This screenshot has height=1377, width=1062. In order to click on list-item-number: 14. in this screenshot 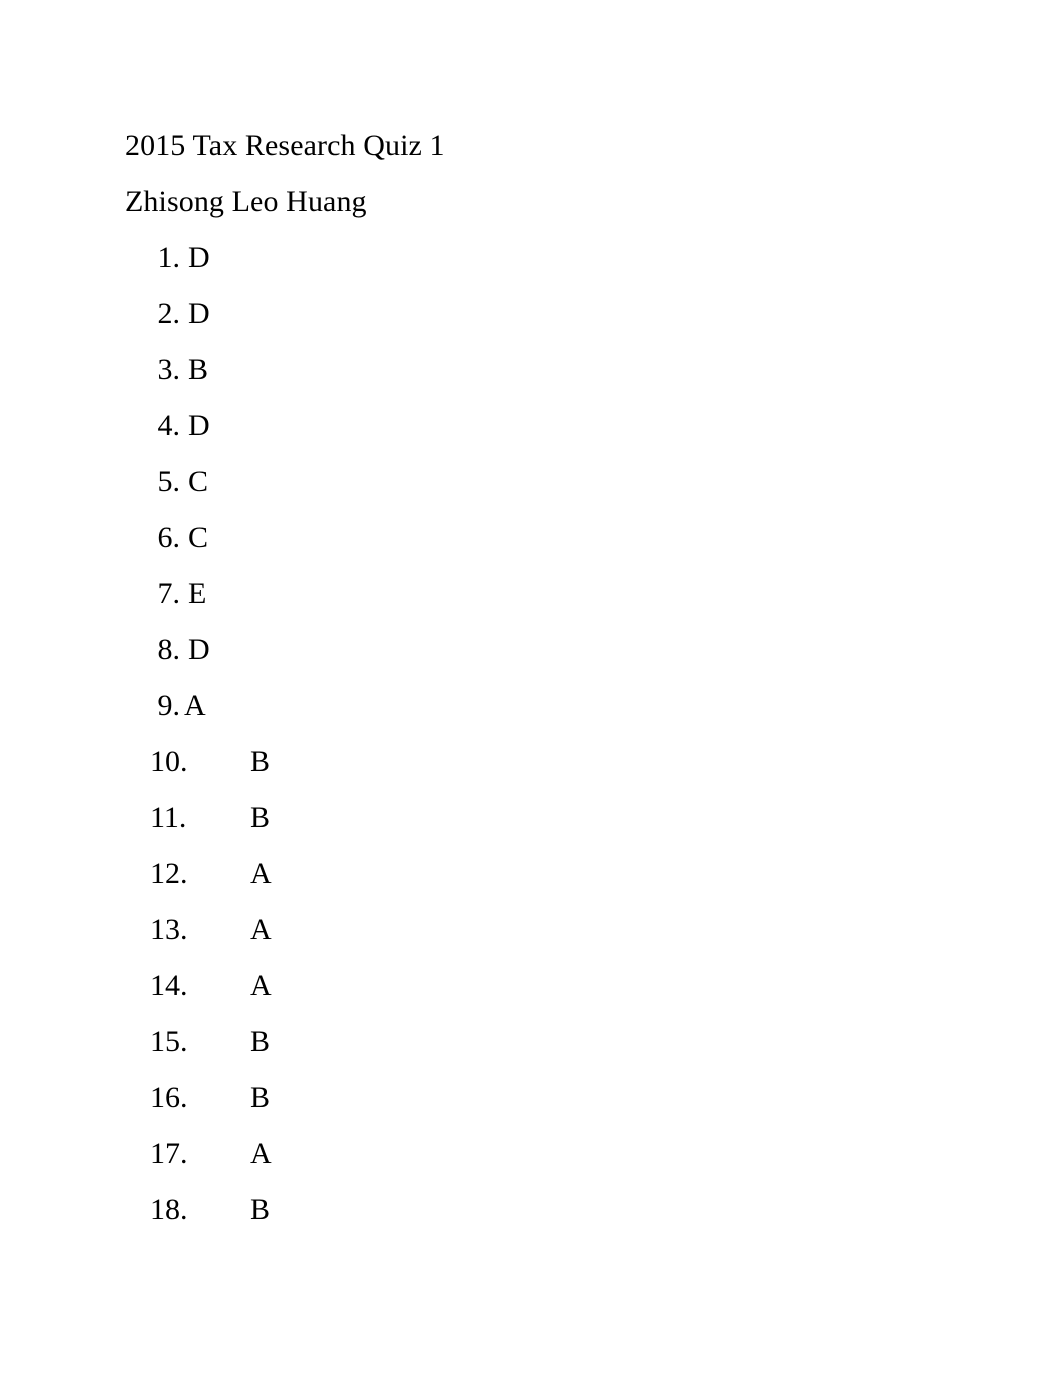, I will do `click(169, 985)`.